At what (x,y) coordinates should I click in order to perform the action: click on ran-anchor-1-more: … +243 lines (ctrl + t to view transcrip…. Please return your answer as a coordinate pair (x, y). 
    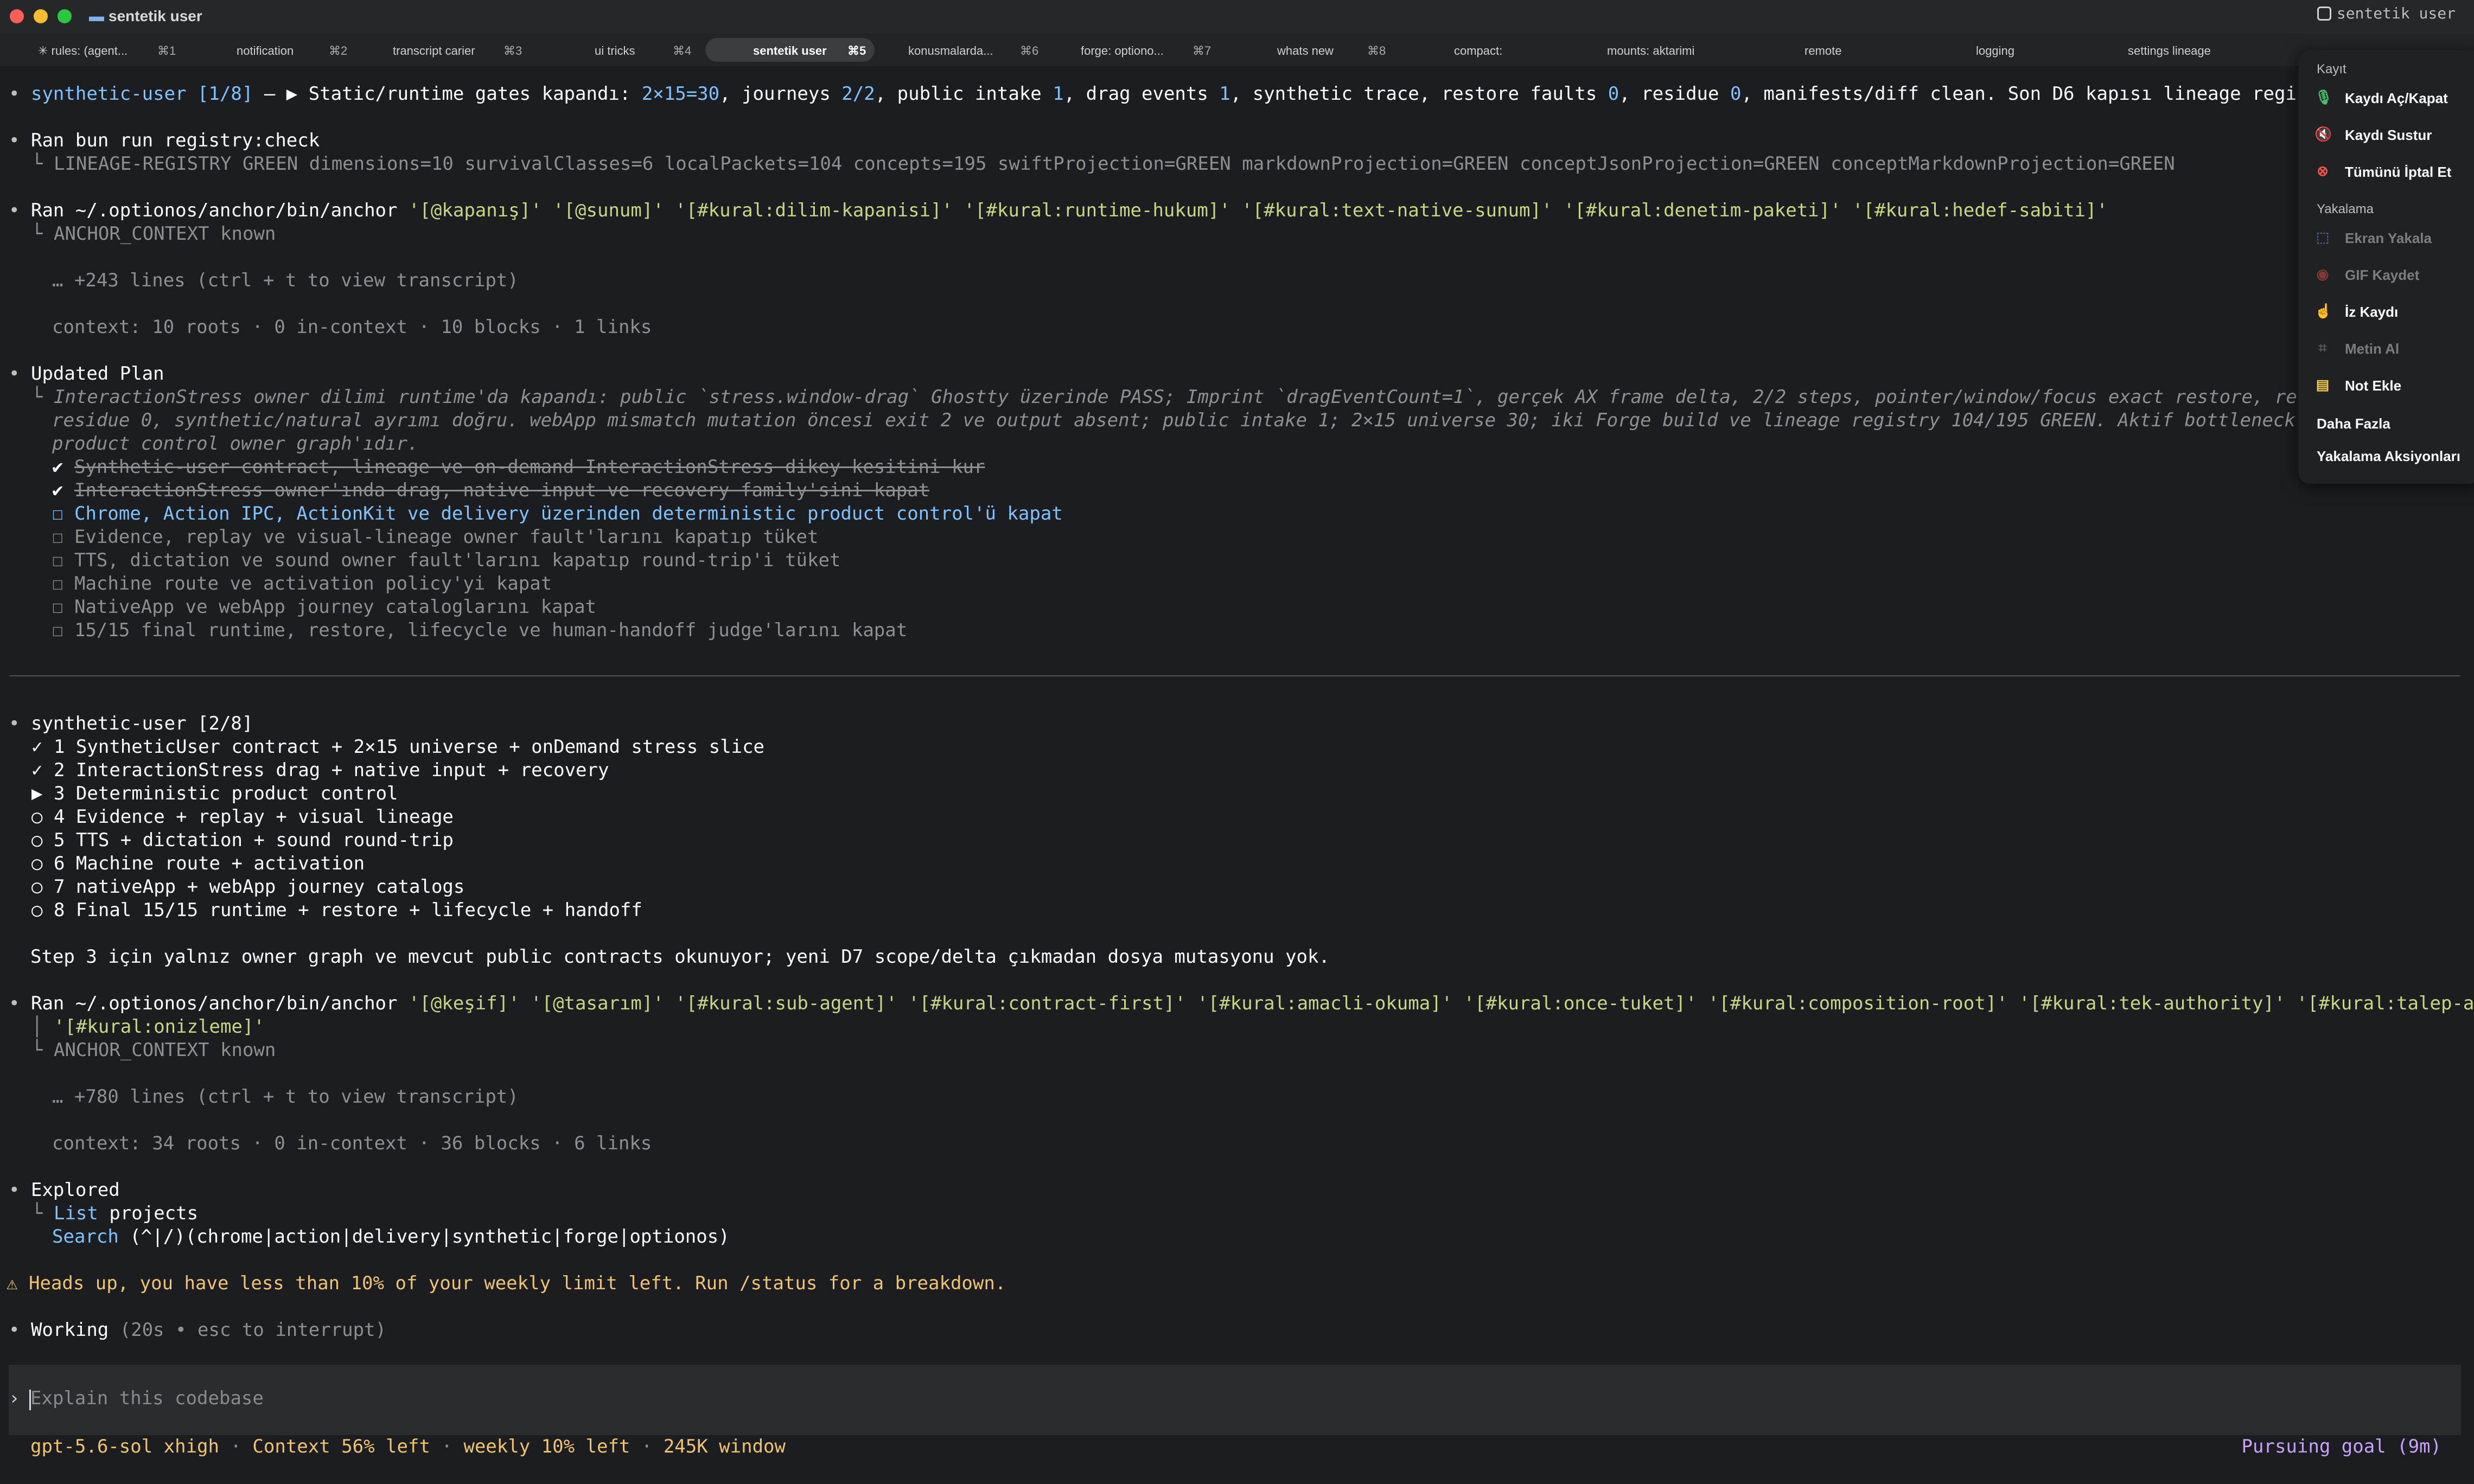
    Looking at the image, I should click on (285, 280).